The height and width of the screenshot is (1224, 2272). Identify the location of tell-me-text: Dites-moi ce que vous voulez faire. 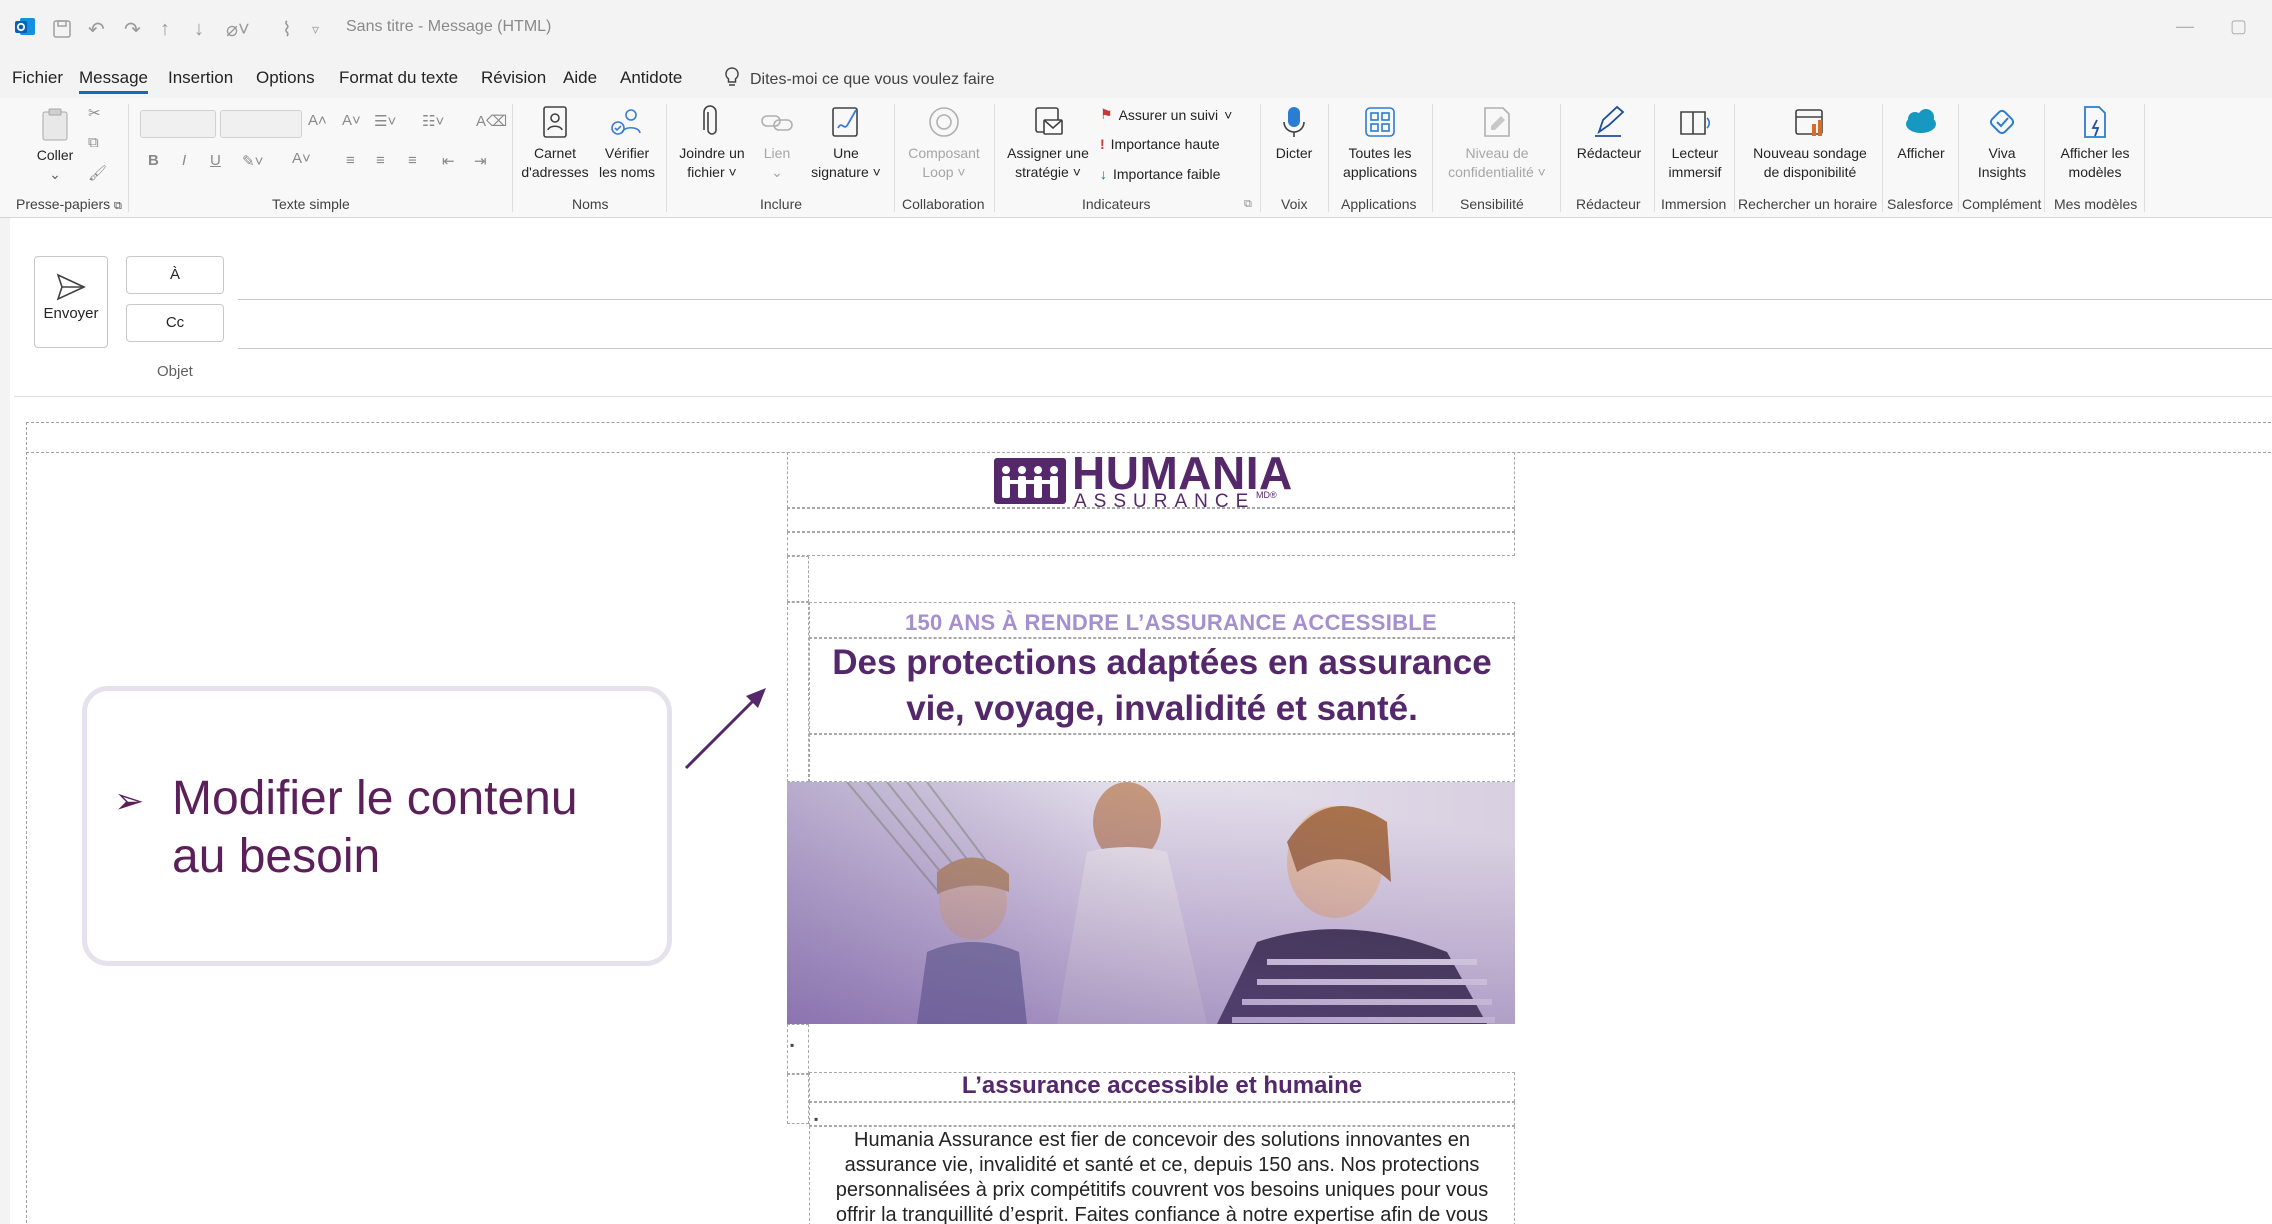
(872, 79).